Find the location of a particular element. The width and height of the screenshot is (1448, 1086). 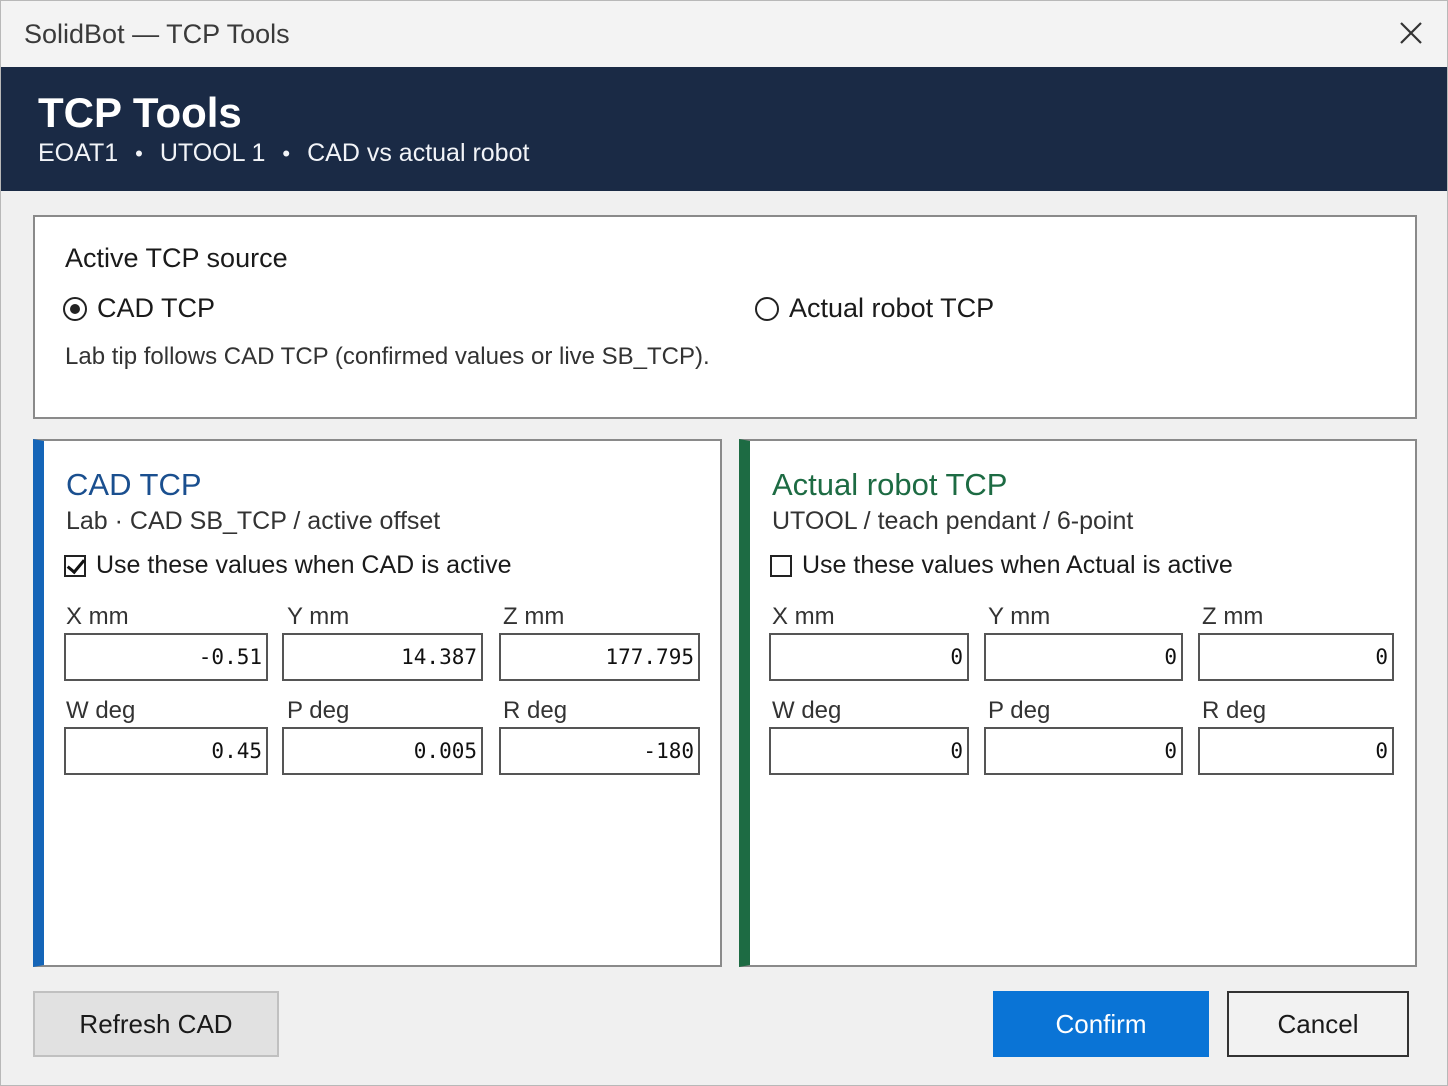

checkbox-unchecked-icon is located at coordinates (781, 565).